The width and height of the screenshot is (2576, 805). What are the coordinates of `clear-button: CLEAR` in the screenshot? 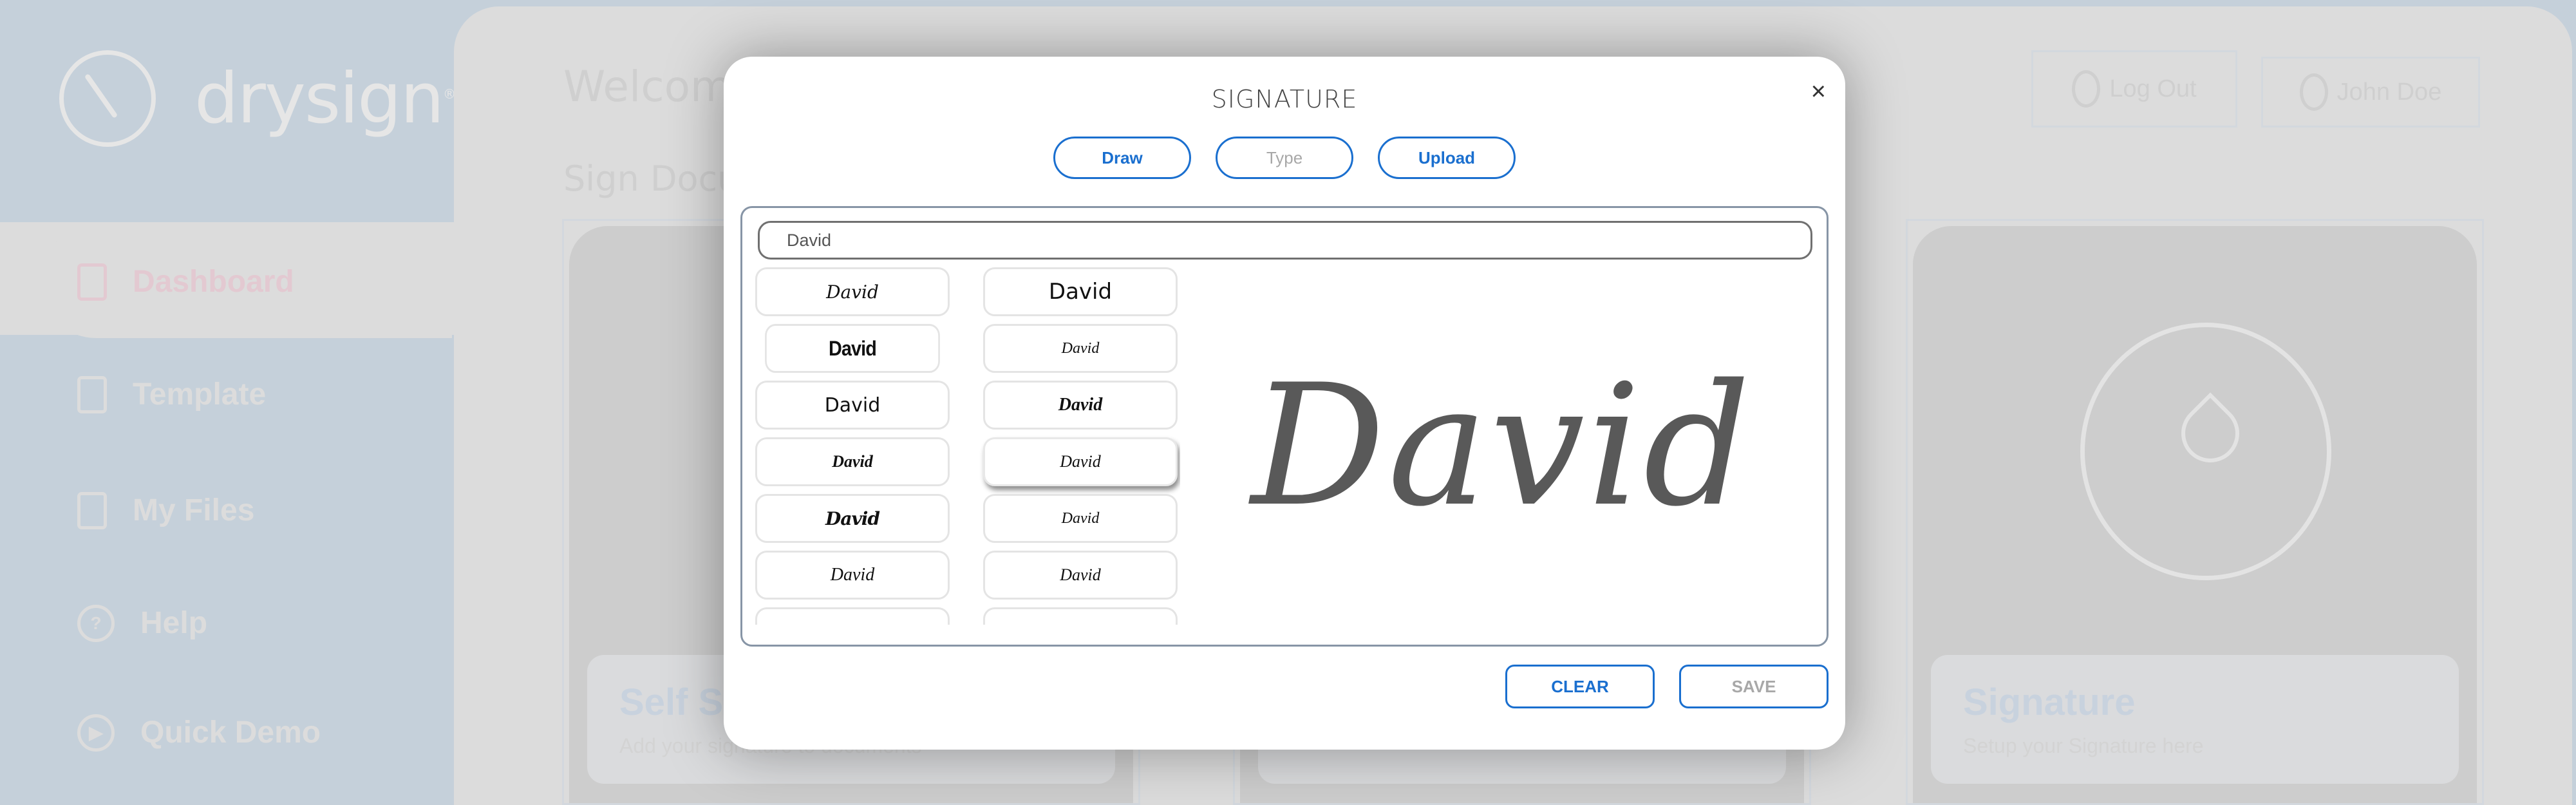 It's located at (1580, 686).